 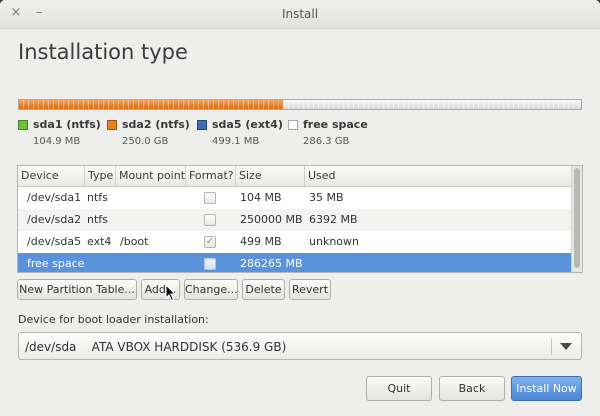 I want to click on bootloader-device-select: /dev/sda ATA VBOX HARDDISK (536.9 GB), so click(x=300, y=346).